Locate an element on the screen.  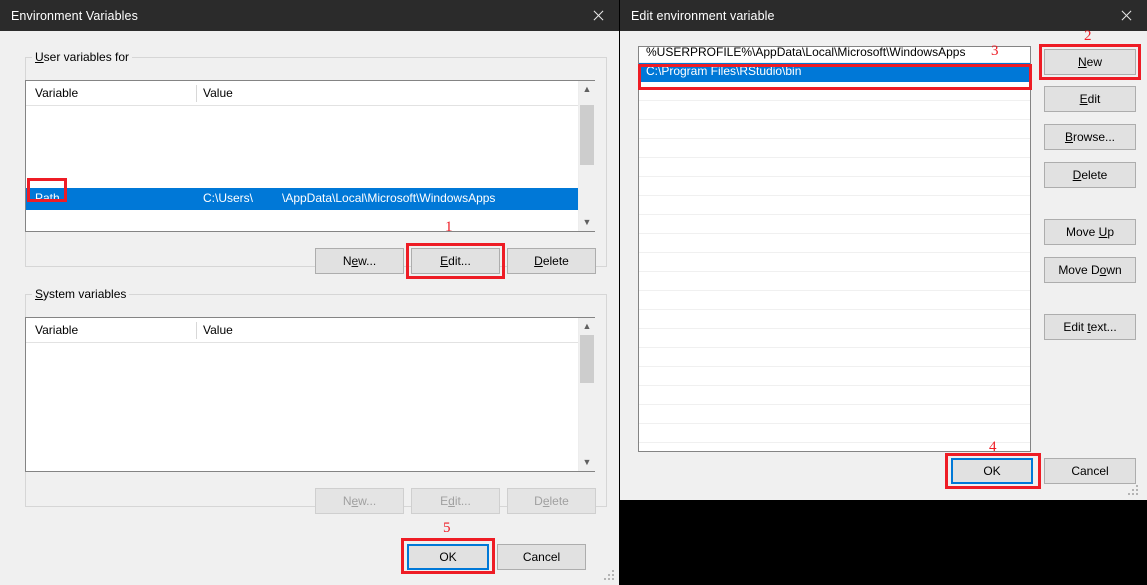
right-window-title: Edit environment variable is located at coordinates (703, 15).